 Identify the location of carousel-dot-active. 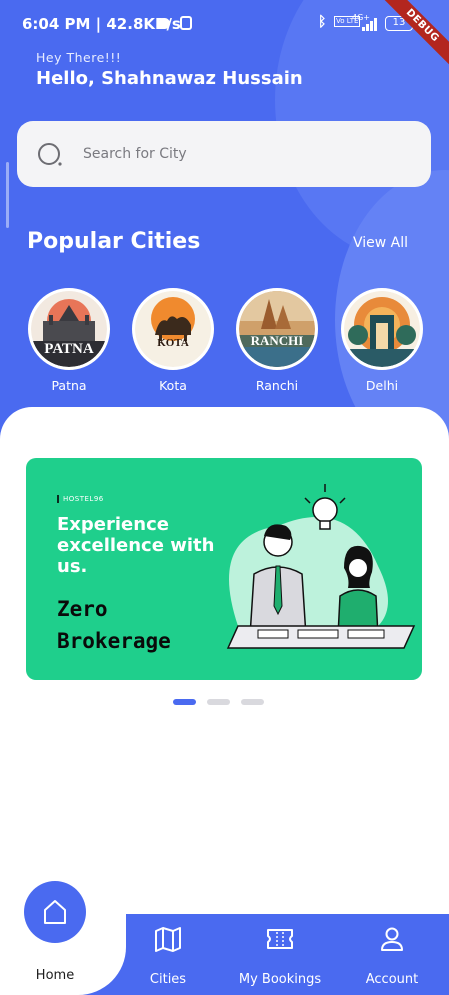
(184, 702).